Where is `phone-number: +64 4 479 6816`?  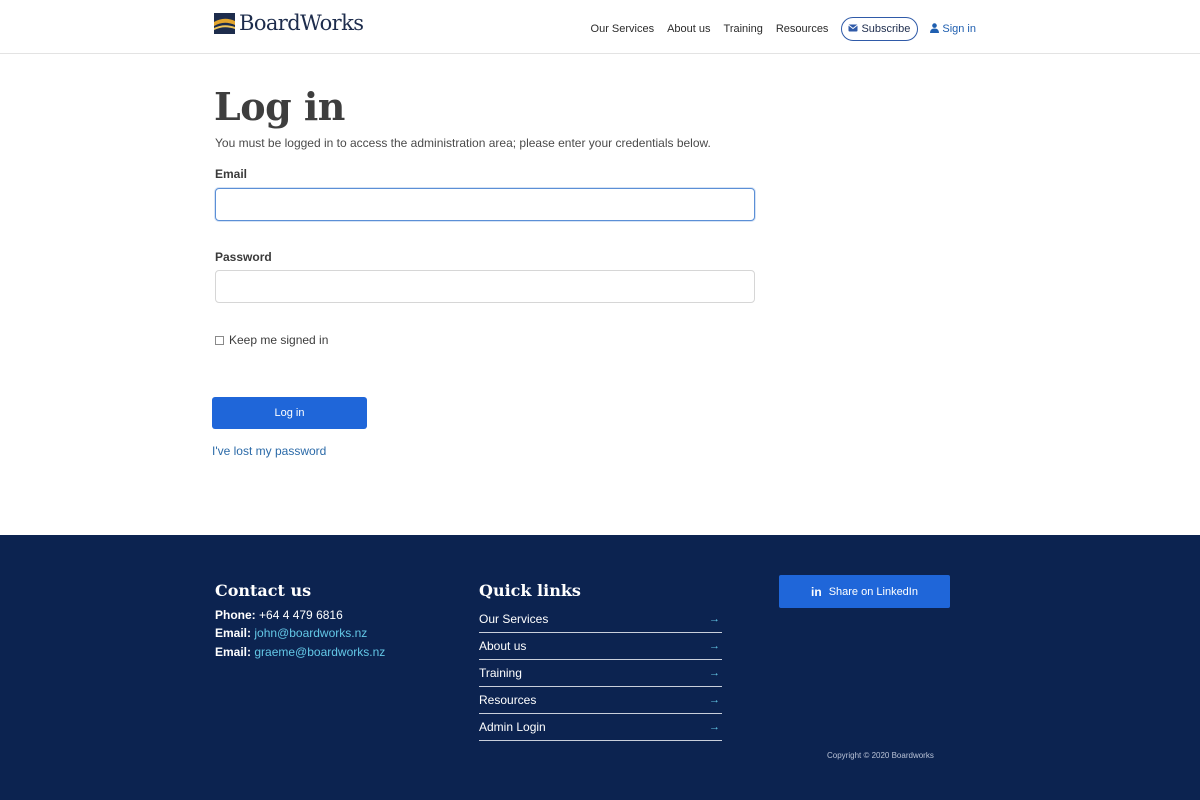 phone-number: +64 4 479 6816 is located at coordinates (301, 615).